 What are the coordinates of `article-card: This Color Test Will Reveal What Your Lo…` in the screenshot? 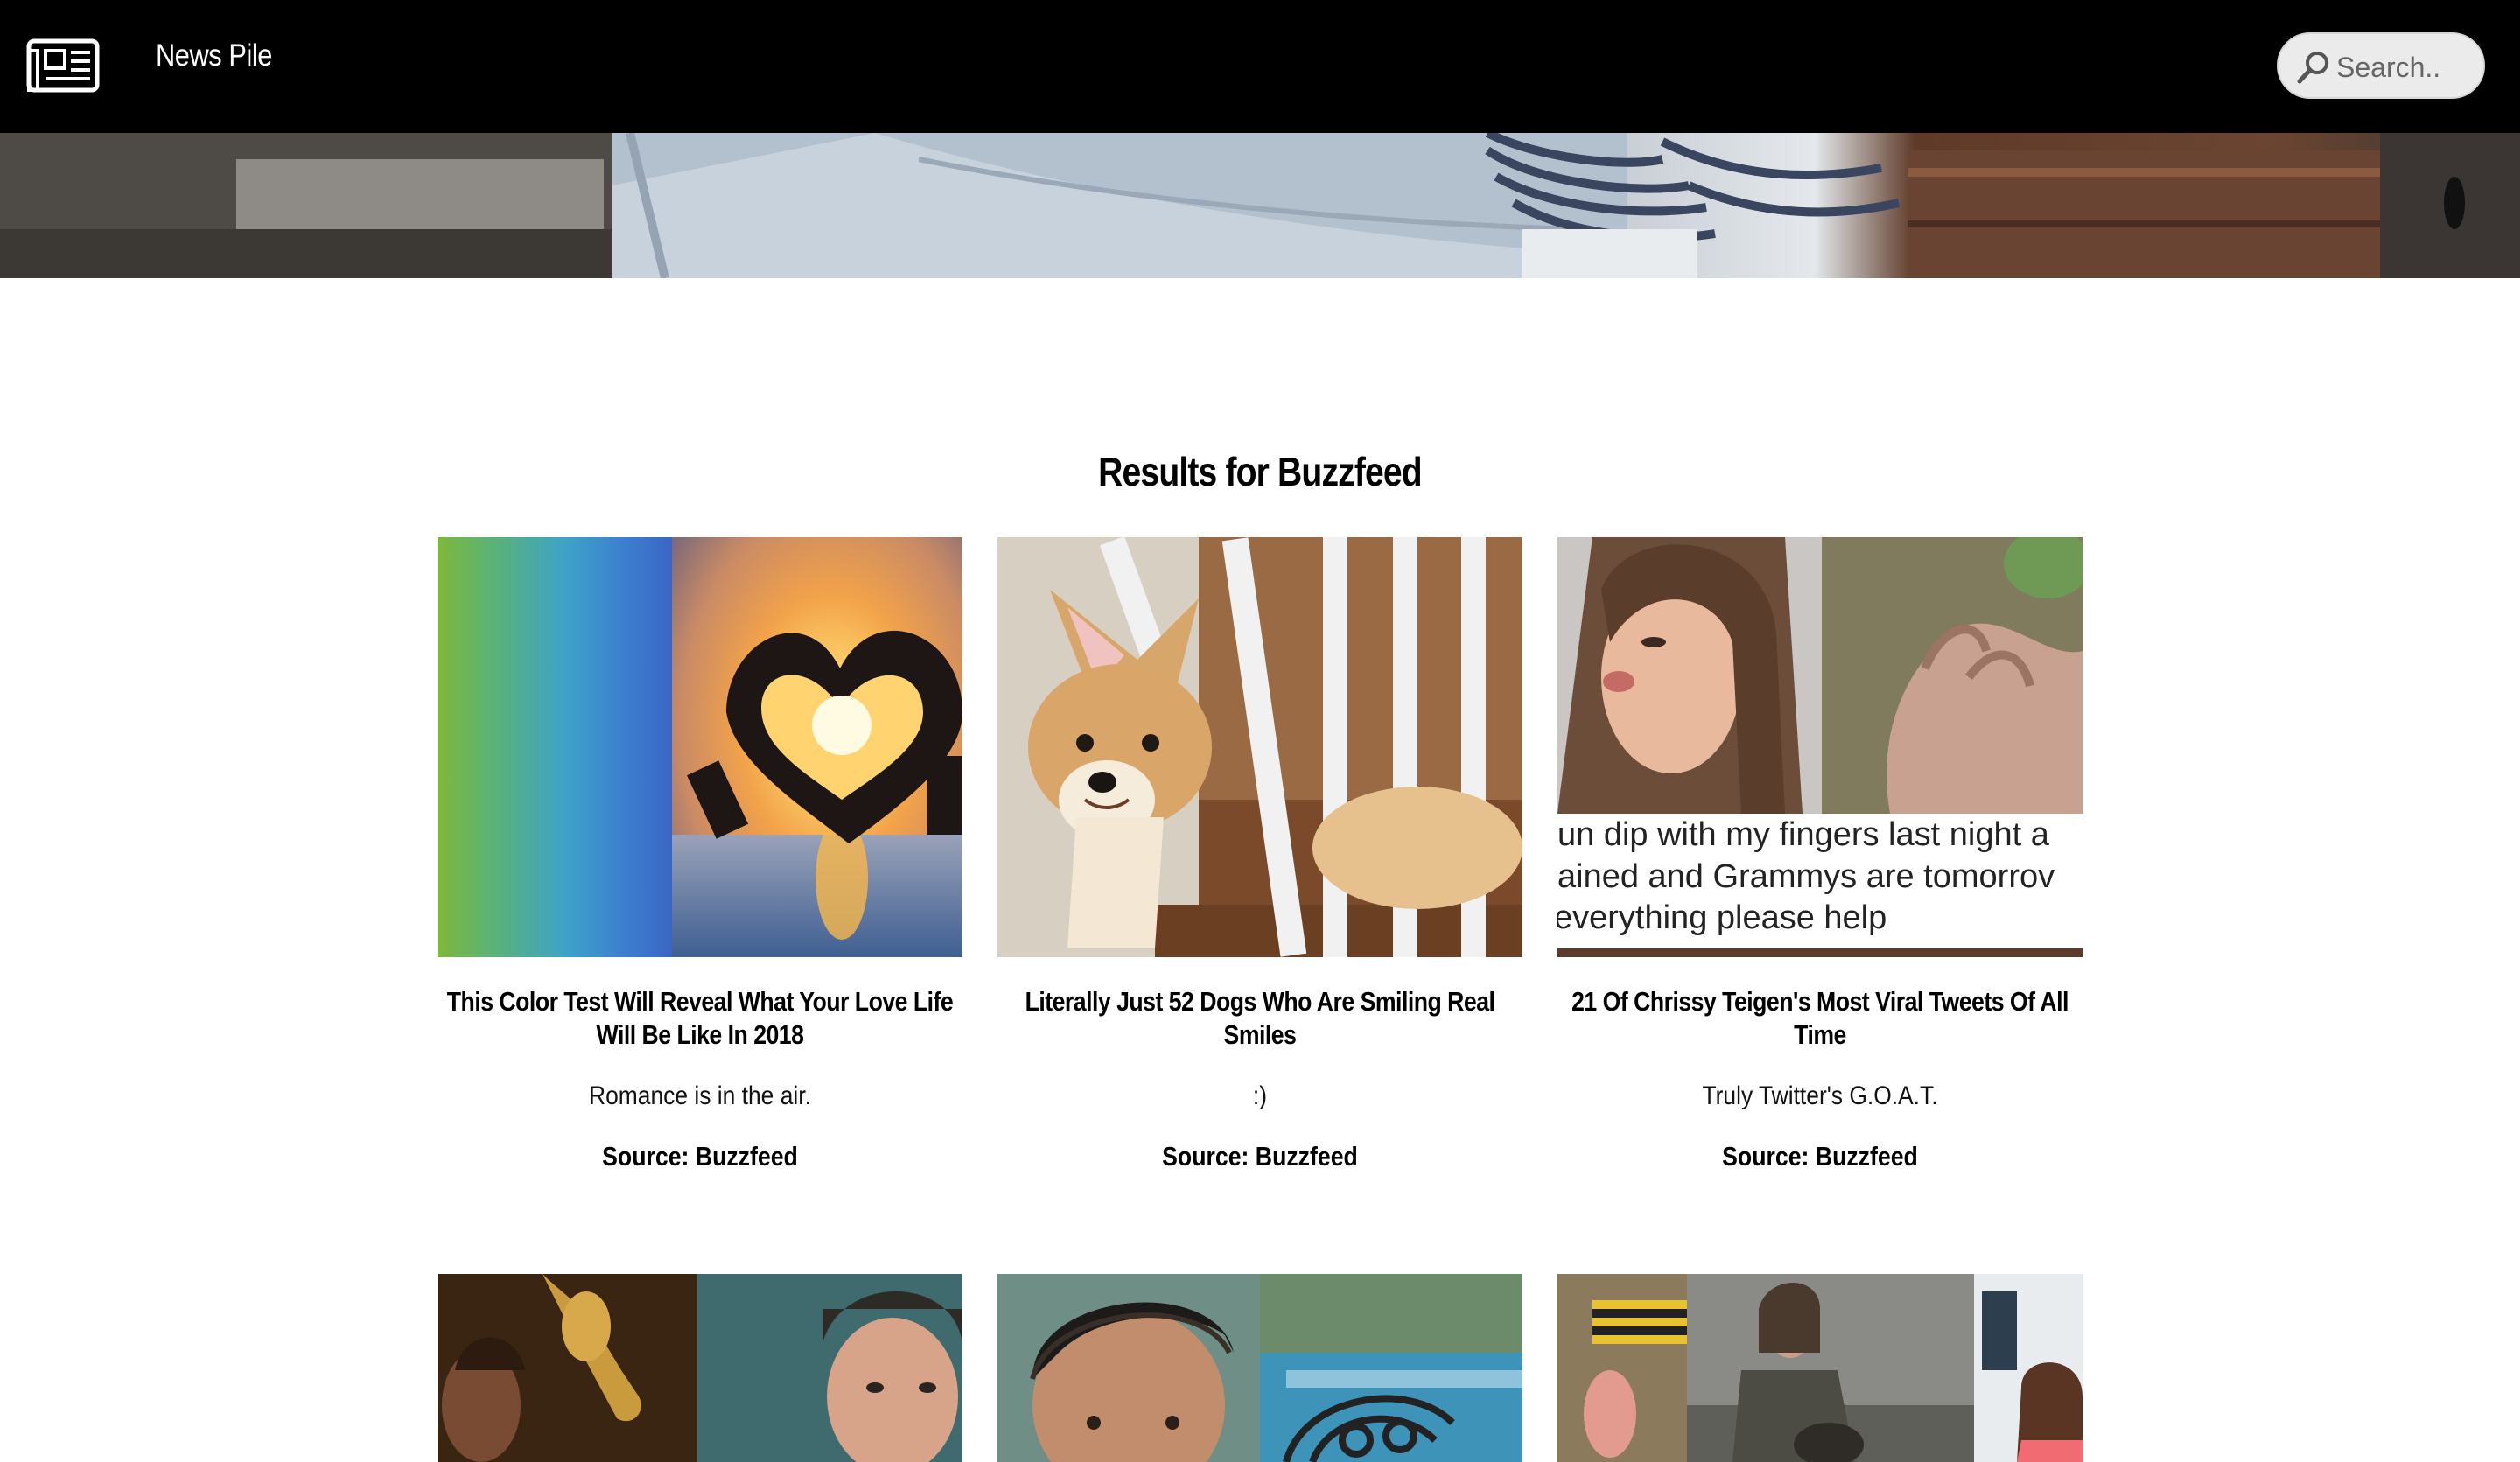 It's located at (700, 855).